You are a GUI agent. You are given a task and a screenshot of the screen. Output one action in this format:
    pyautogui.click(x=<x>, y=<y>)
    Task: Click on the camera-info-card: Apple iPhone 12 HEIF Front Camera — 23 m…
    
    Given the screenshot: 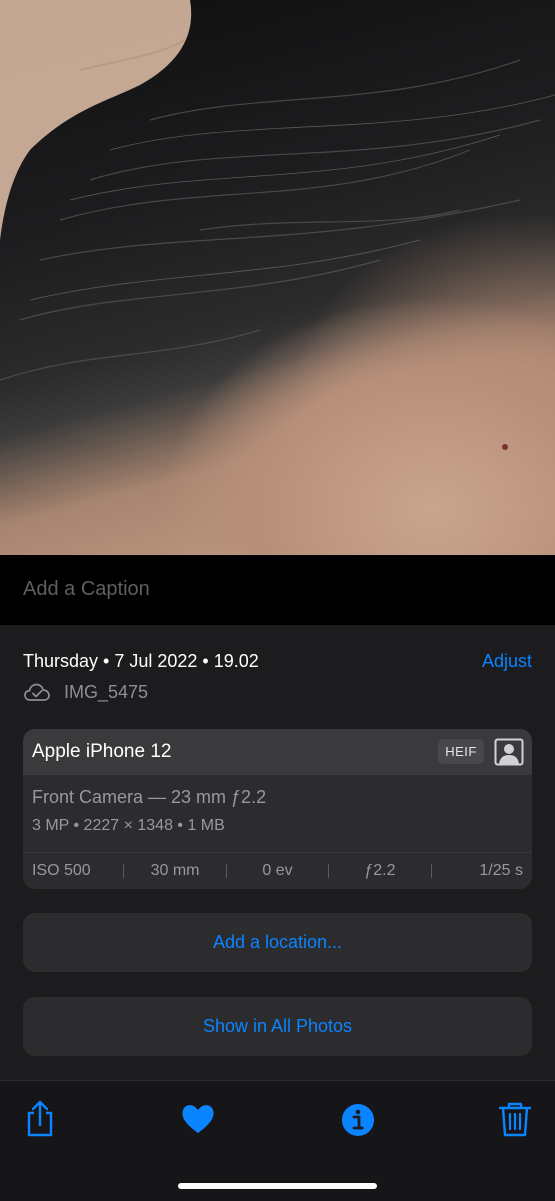 What is the action you would take?
    pyautogui.click(x=277, y=809)
    